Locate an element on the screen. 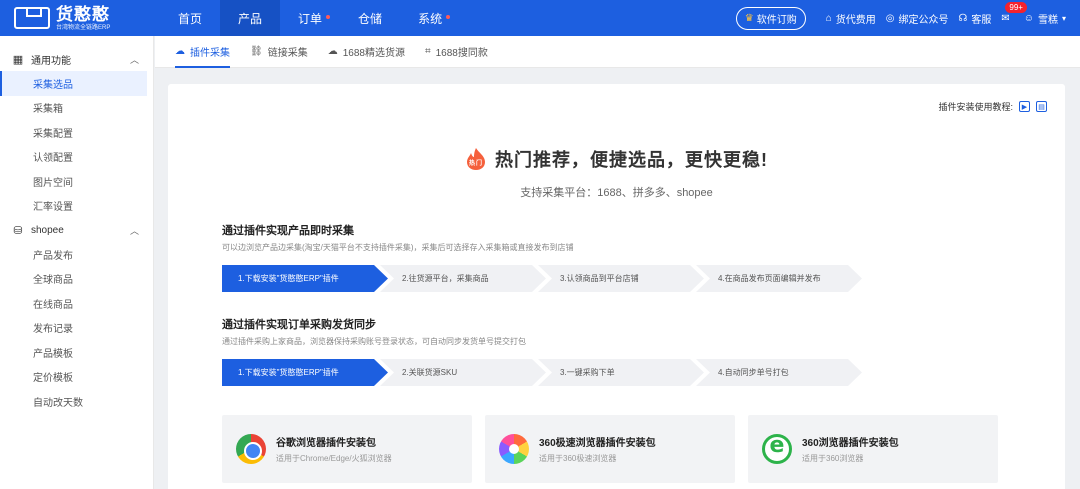 The width and height of the screenshot is (1080, 489). nav-order: 订单 is located at coordinates (310, 18).